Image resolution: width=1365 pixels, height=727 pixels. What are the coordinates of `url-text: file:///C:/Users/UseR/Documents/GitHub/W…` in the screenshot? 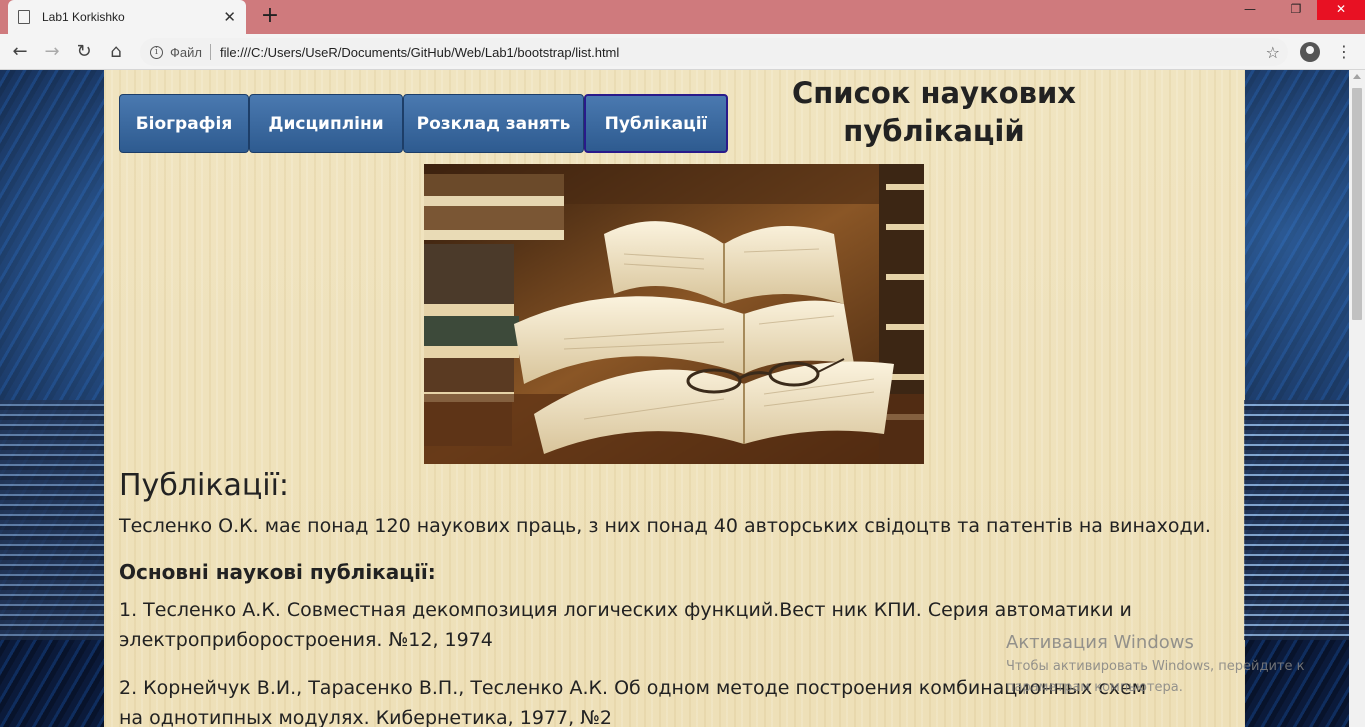 It's located at (743, 52).